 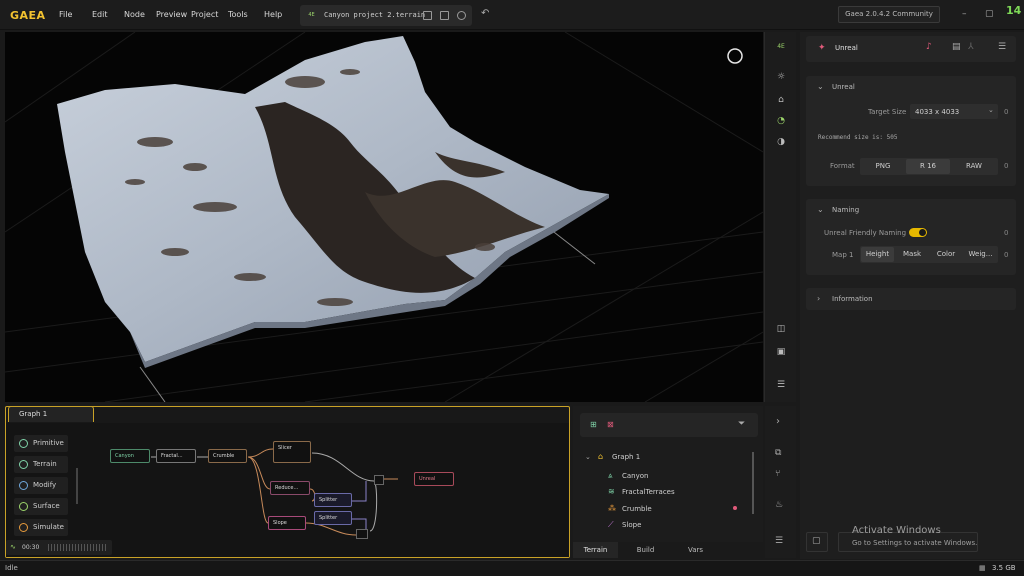 What do you see at coordinates (883, 166) in the screenshot?
I see `format-png: PNG` at bounding box center [883, 166].